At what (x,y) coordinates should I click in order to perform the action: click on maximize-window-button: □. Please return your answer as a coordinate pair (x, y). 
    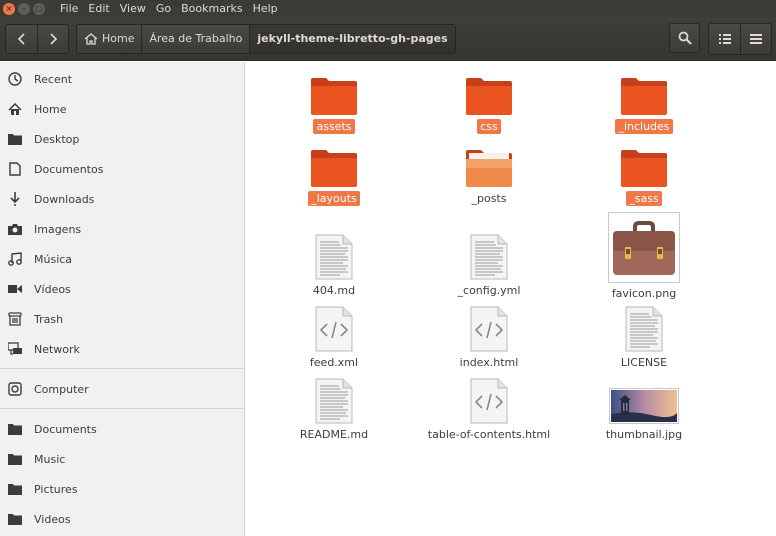
    Looking at the image, I should click on (39, 8).